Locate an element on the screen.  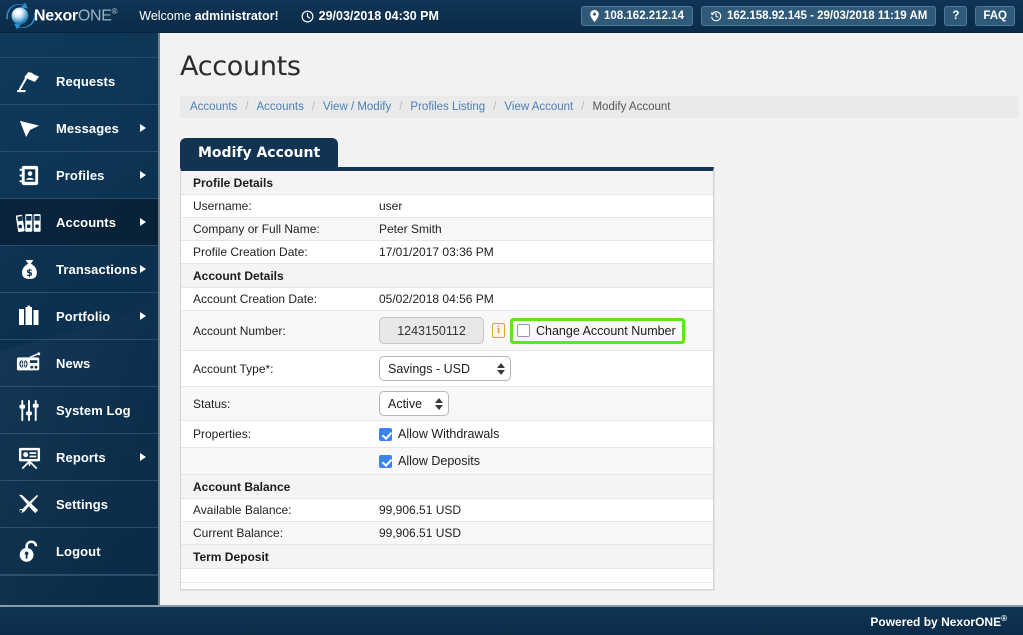
sidebar-item-transactions: $ Transactions is located at coordinates (79, 269).